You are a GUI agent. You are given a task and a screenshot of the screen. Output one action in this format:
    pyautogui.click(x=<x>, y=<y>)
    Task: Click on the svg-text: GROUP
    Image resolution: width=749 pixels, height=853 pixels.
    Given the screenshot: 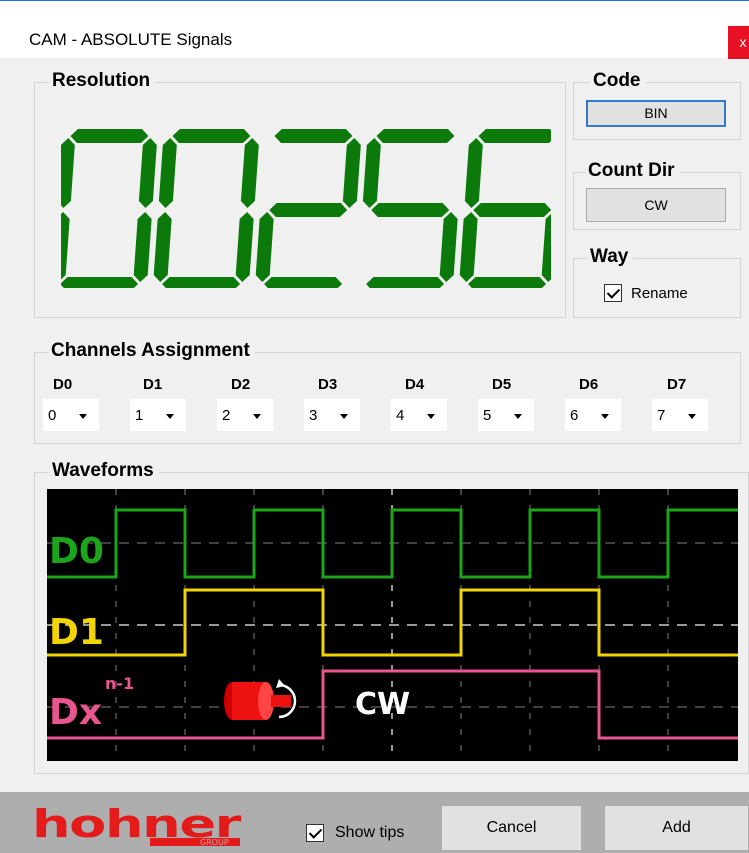 What is the action you would take?
    pyautogui.click(x=214, y=842)
    